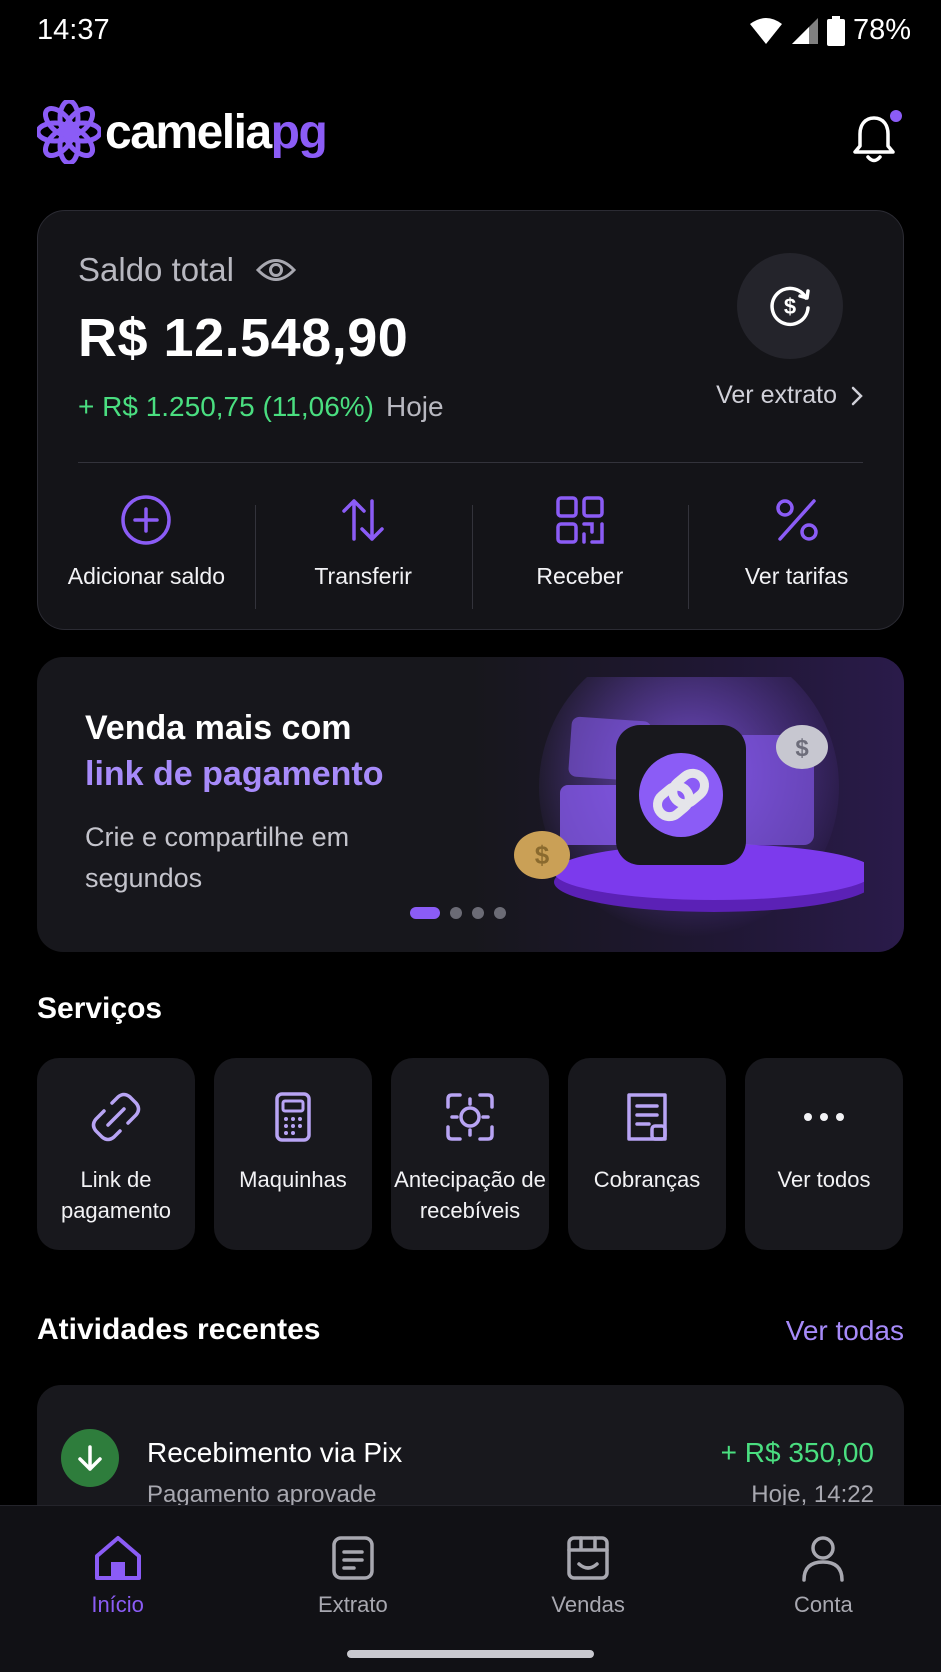 The height and width of the screenshot is (1672, 941). Describe the element at coordinates (823, 1604) in the screenshot. I see `nav-label: Conta` at that location.